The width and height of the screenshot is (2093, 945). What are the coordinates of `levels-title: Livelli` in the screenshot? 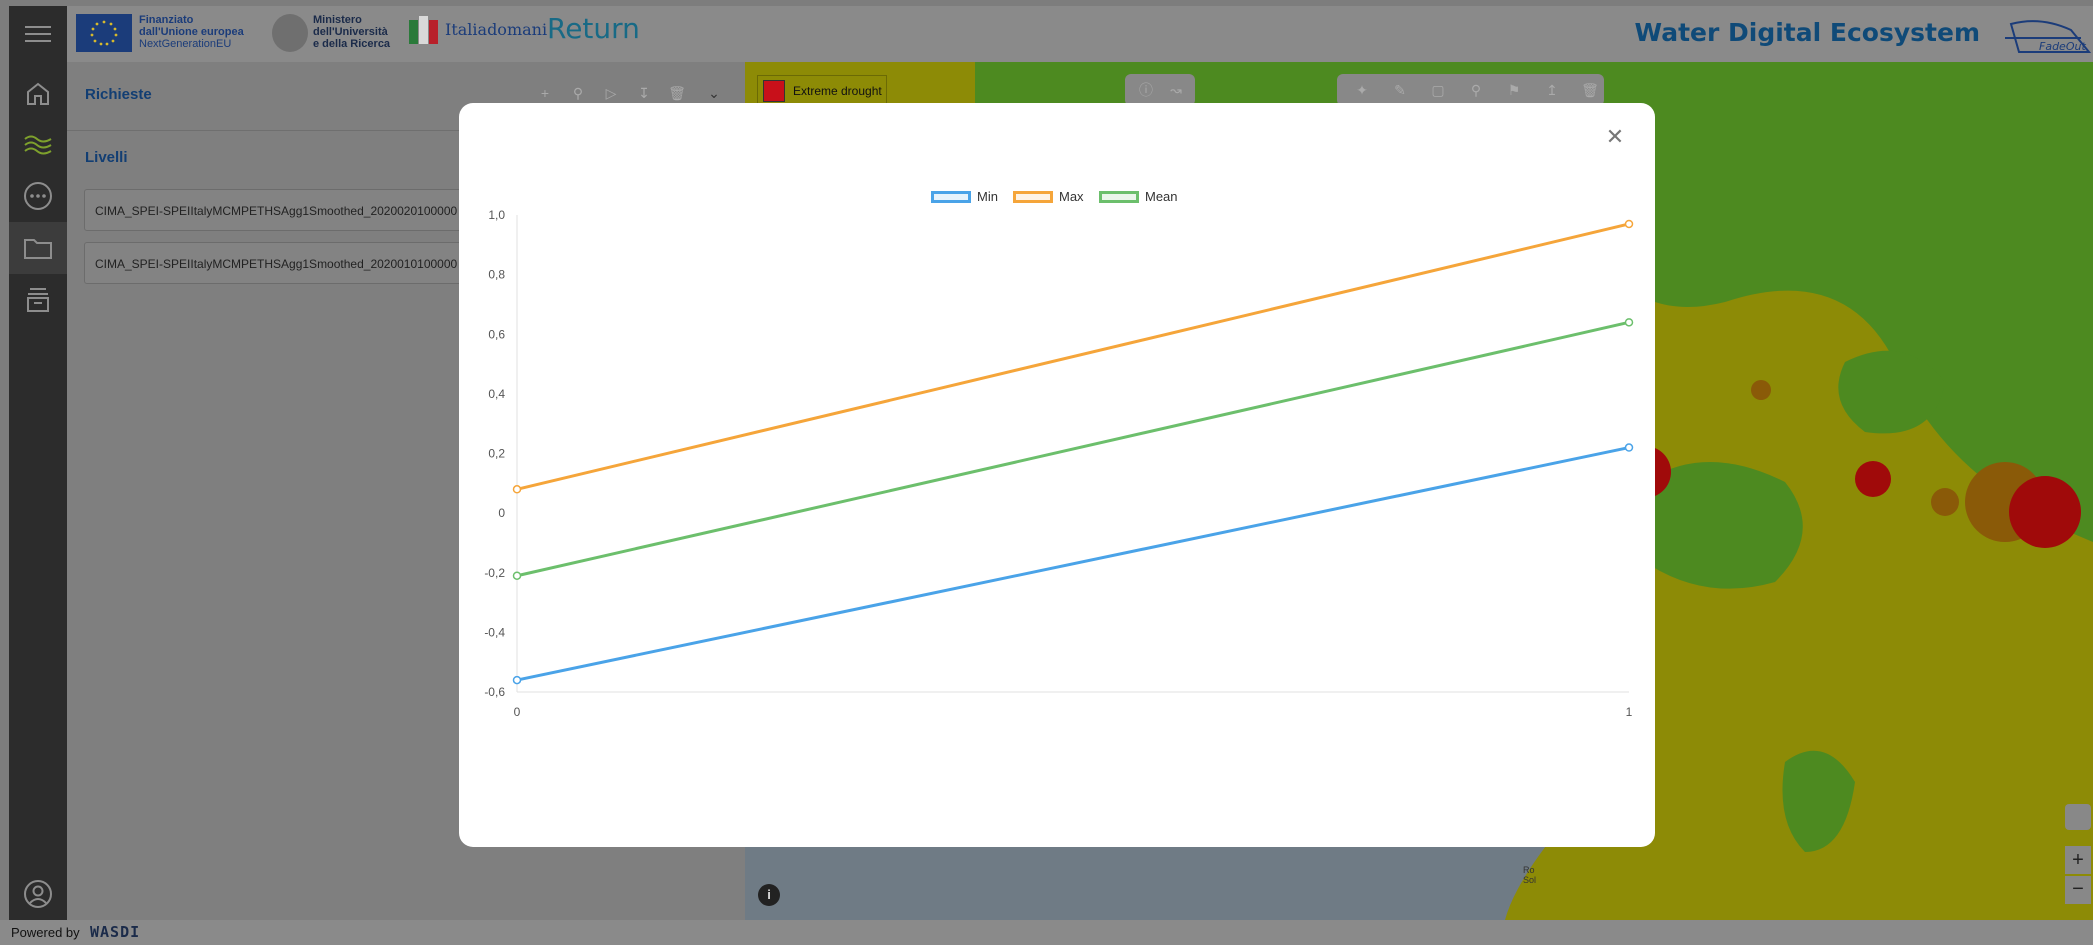 It's located at (106, 157).